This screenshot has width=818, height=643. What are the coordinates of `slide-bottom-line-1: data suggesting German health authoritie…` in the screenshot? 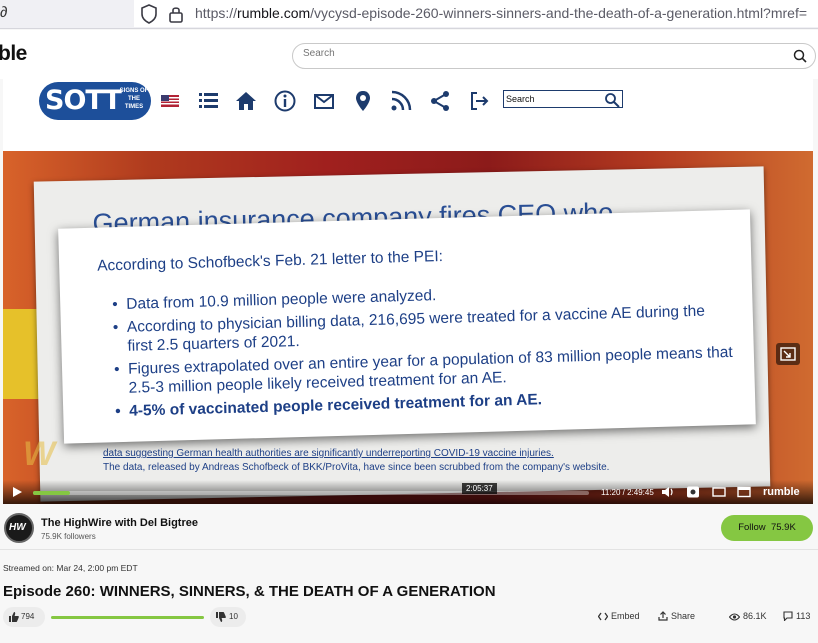 It's located at (328, 453).